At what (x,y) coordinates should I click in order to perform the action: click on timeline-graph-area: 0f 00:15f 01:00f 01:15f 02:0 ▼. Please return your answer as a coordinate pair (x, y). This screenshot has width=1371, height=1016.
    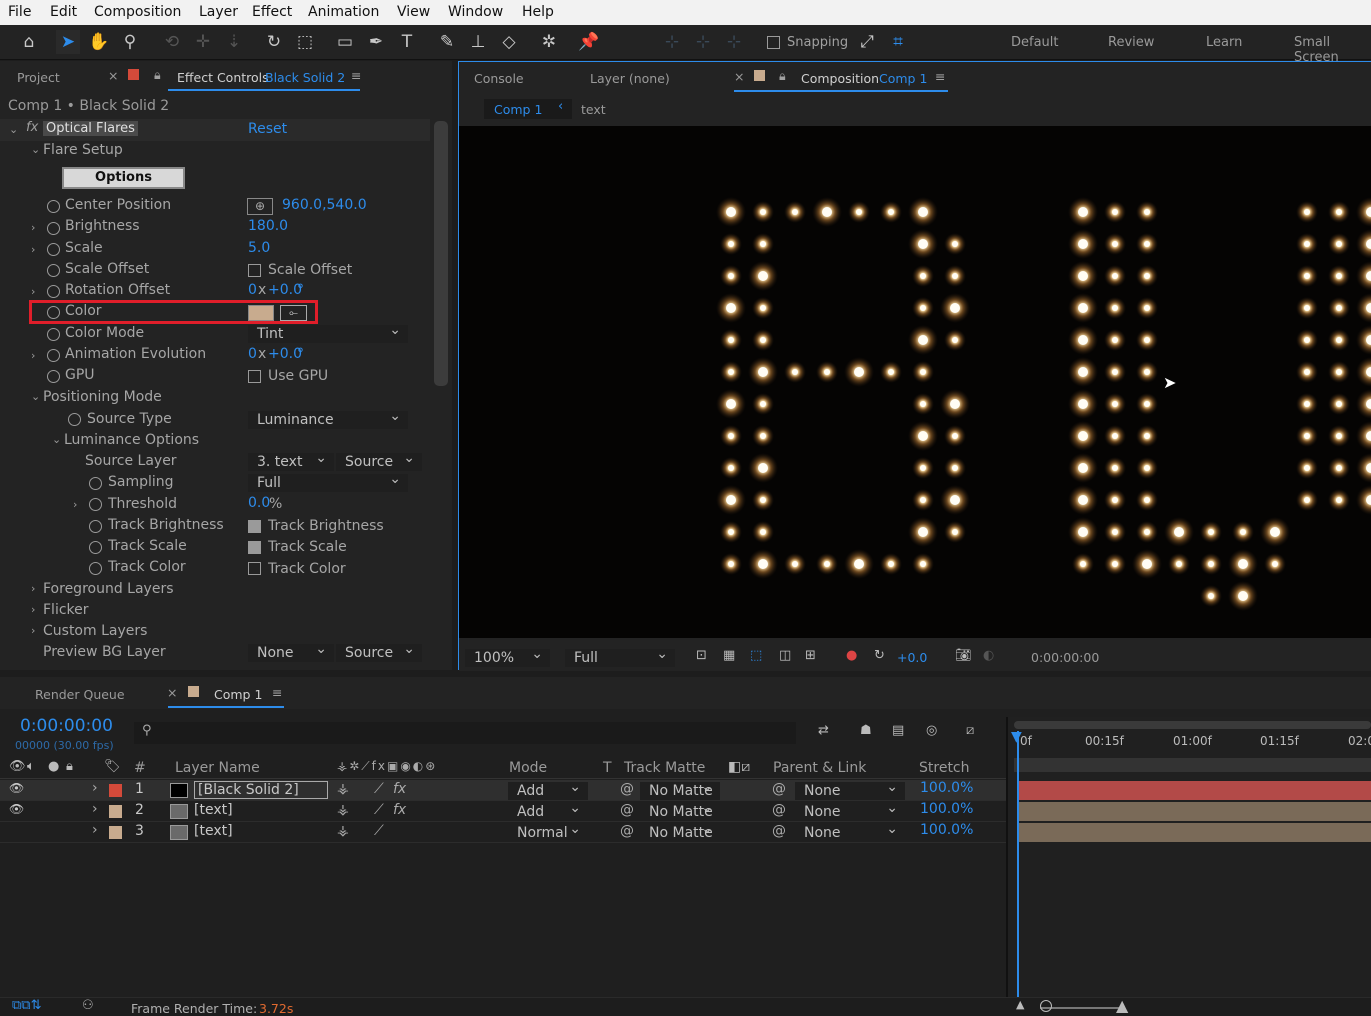
    Looking at the image, I should click on (1189, 866).